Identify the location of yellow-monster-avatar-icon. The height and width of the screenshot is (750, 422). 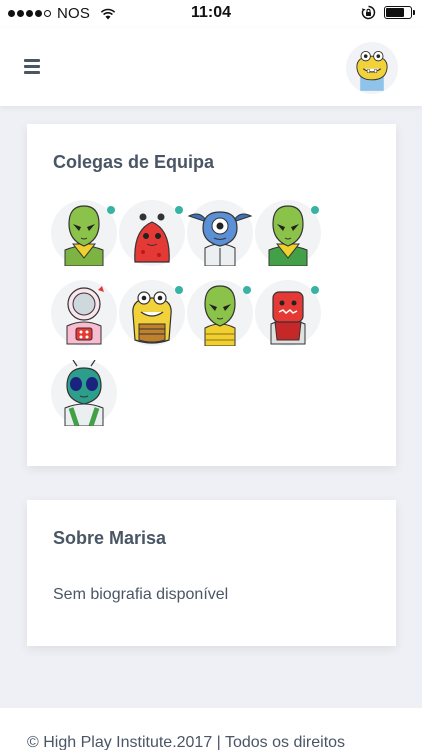
(372, 70).